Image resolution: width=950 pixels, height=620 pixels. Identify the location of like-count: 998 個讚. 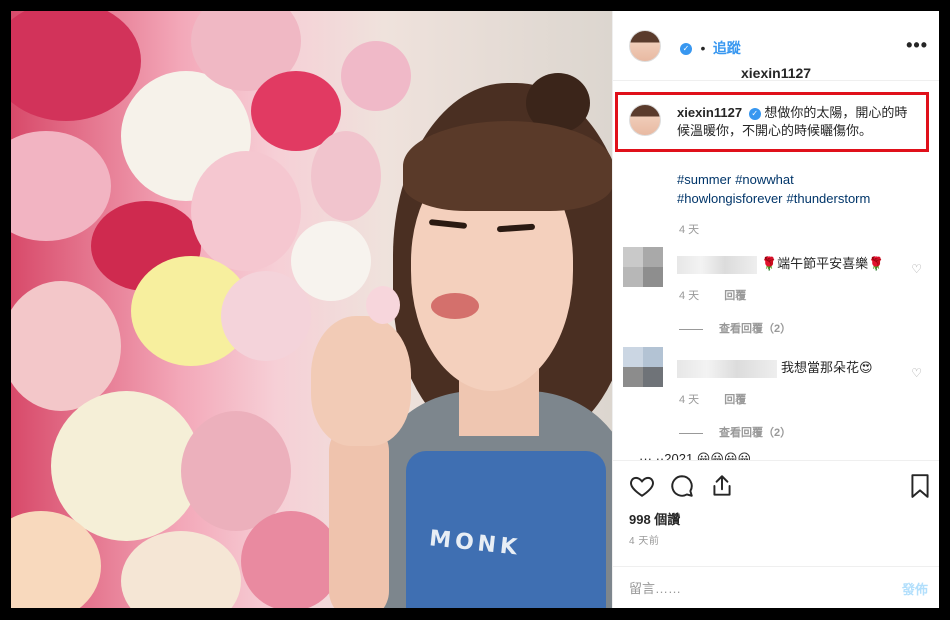
(654, 518).